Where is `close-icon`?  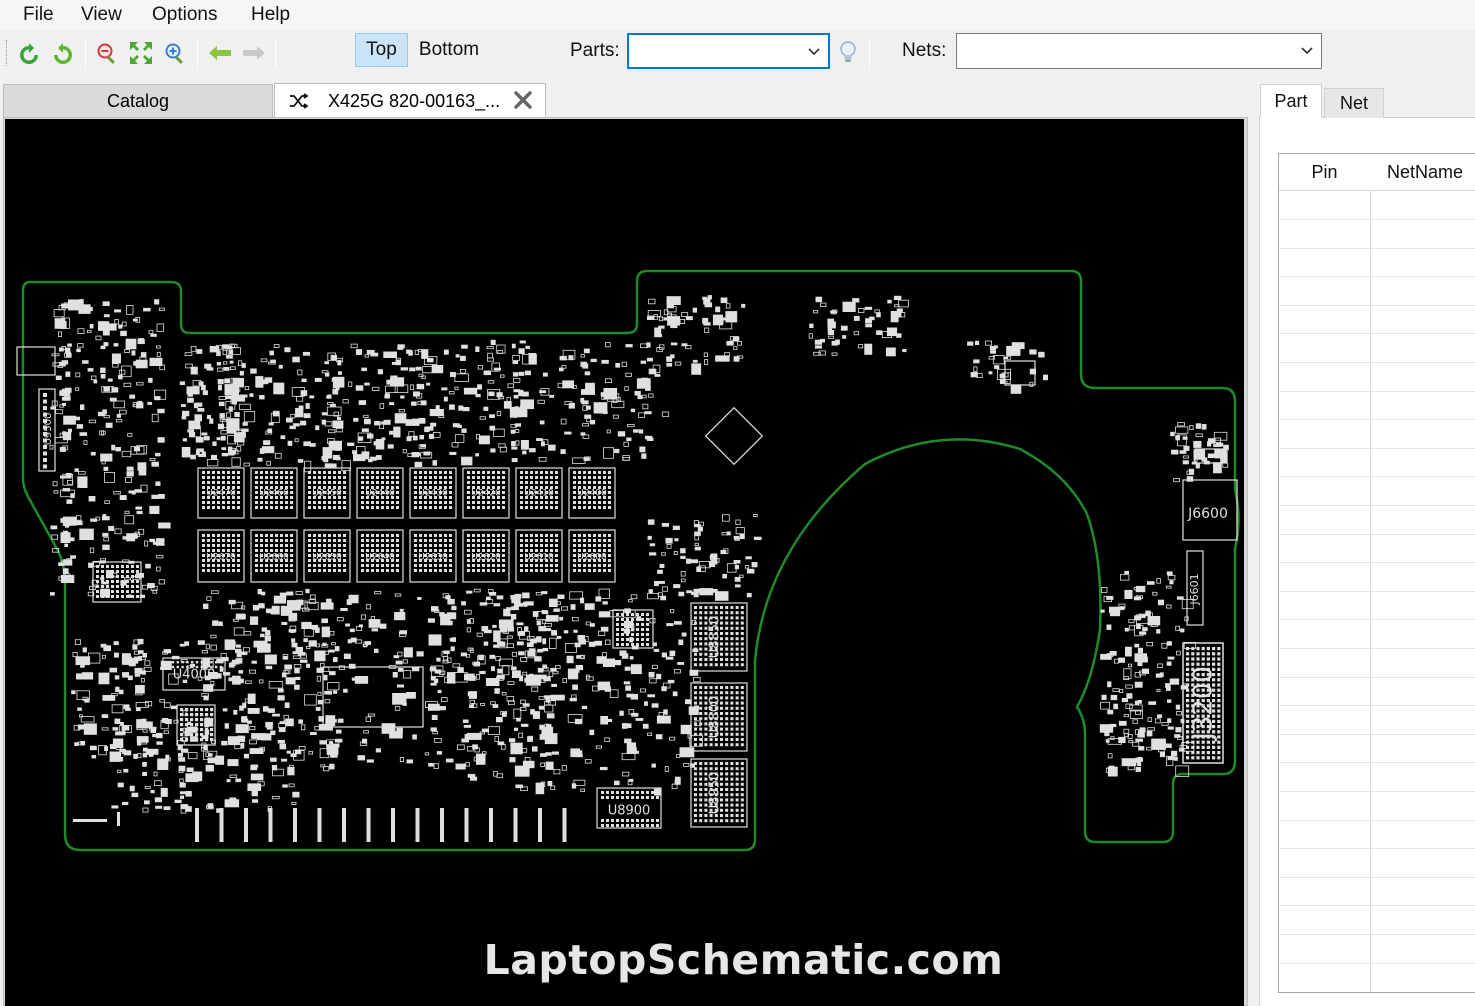 close-icon is located at coordinates (523, 100).